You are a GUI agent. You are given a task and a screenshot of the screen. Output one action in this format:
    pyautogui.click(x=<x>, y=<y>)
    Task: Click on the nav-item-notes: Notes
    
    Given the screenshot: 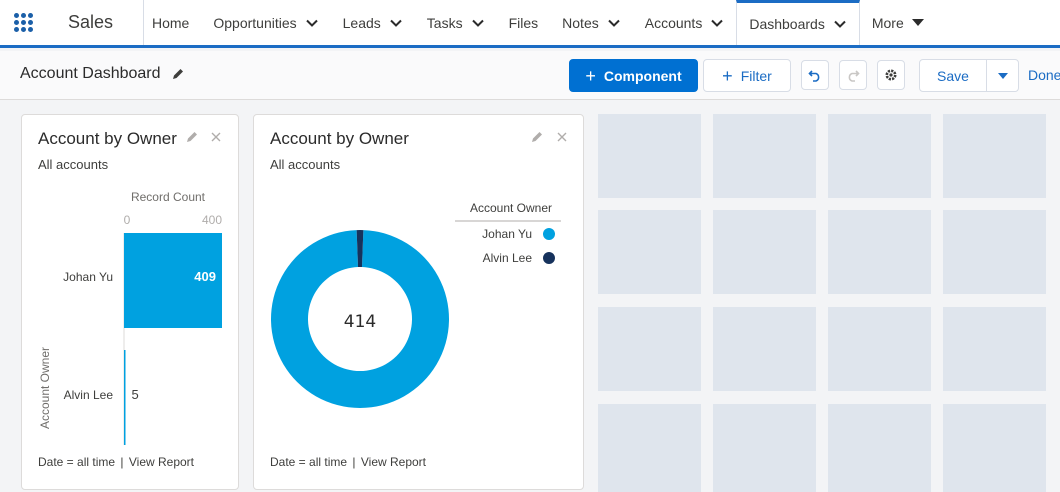 What is the action you would take?
    pyautogui.click(x=591, y=22)
    